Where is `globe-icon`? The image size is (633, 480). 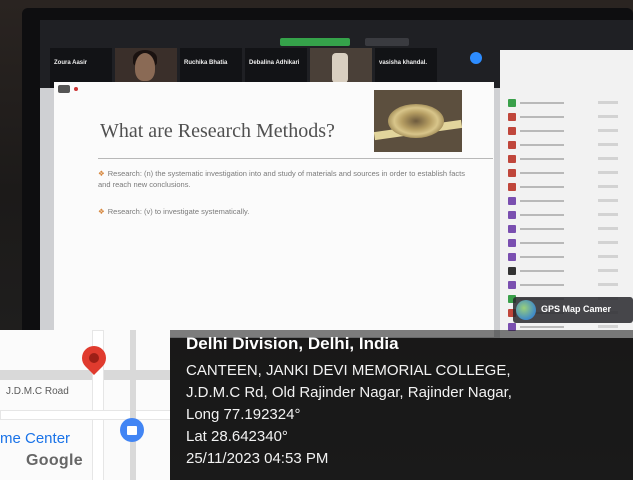 globe-icon is located at coordinates (526, 310).